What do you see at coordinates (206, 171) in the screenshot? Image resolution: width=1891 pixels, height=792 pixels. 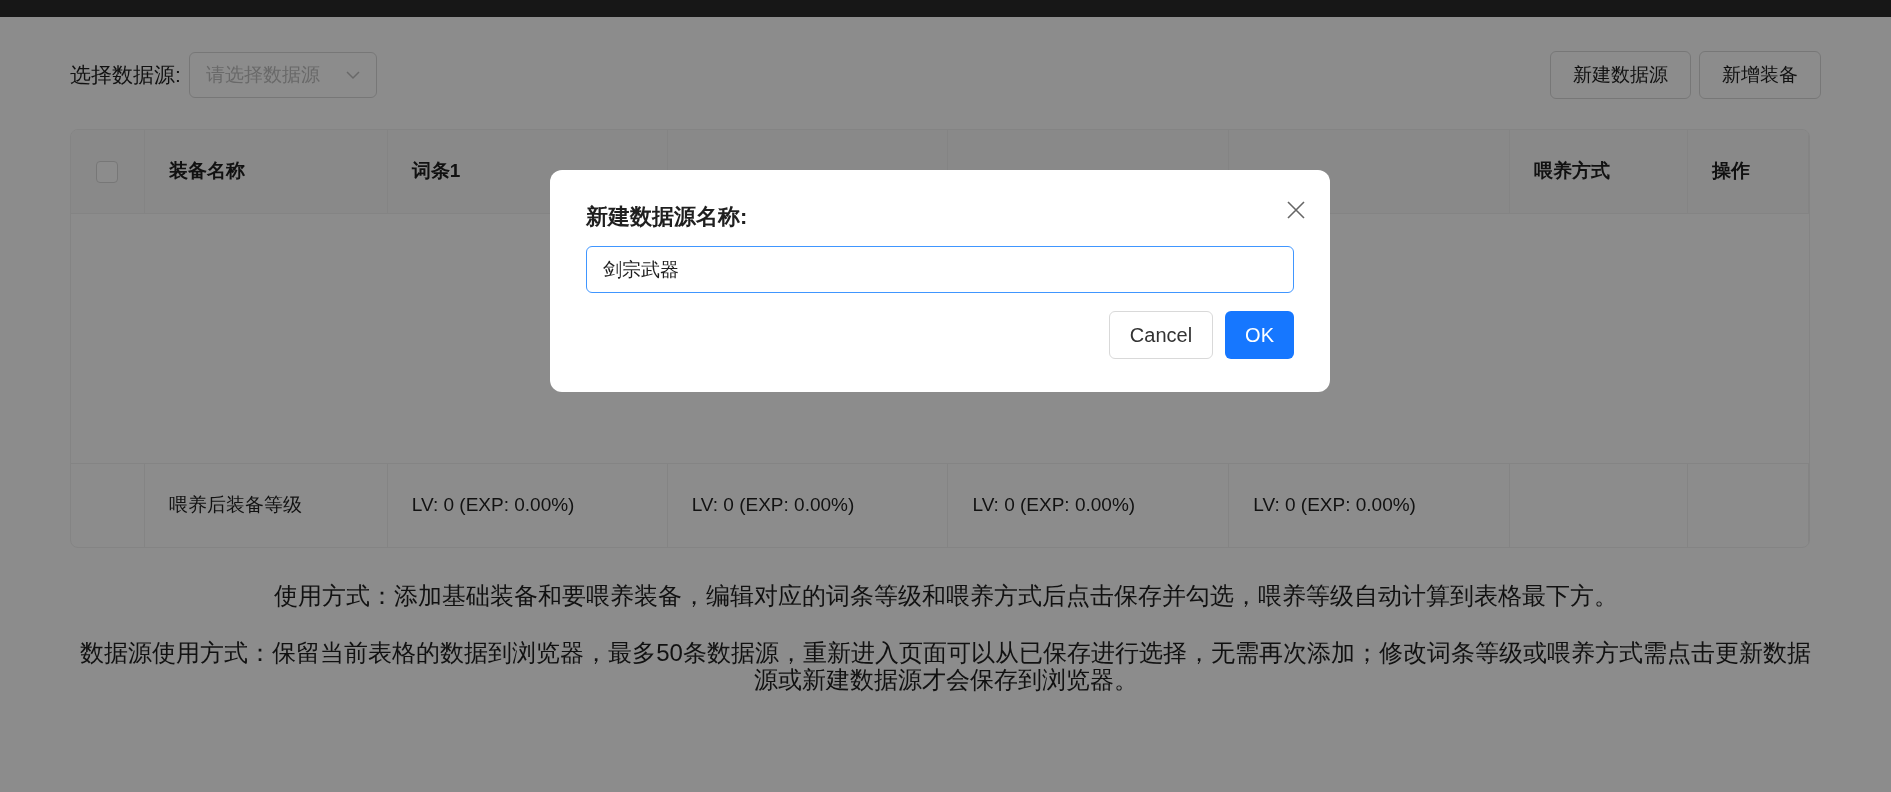 I see `column-header: 装备名称` at bounding box center [206, 171].